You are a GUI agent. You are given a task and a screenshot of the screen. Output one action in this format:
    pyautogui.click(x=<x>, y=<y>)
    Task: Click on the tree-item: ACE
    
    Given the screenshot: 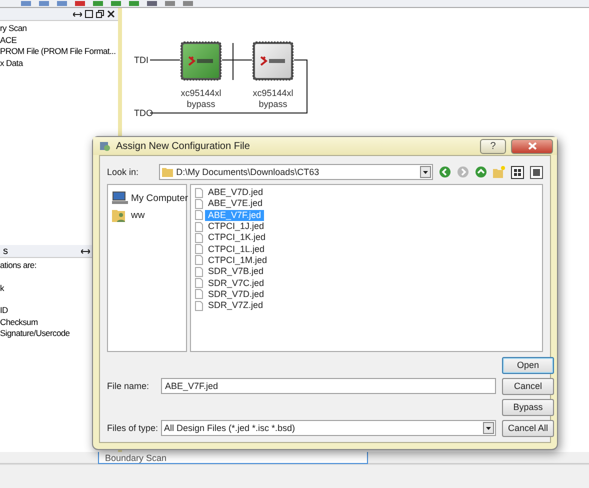 What is the action you would take?
    pyautogui.click(x=59, y=40)
    